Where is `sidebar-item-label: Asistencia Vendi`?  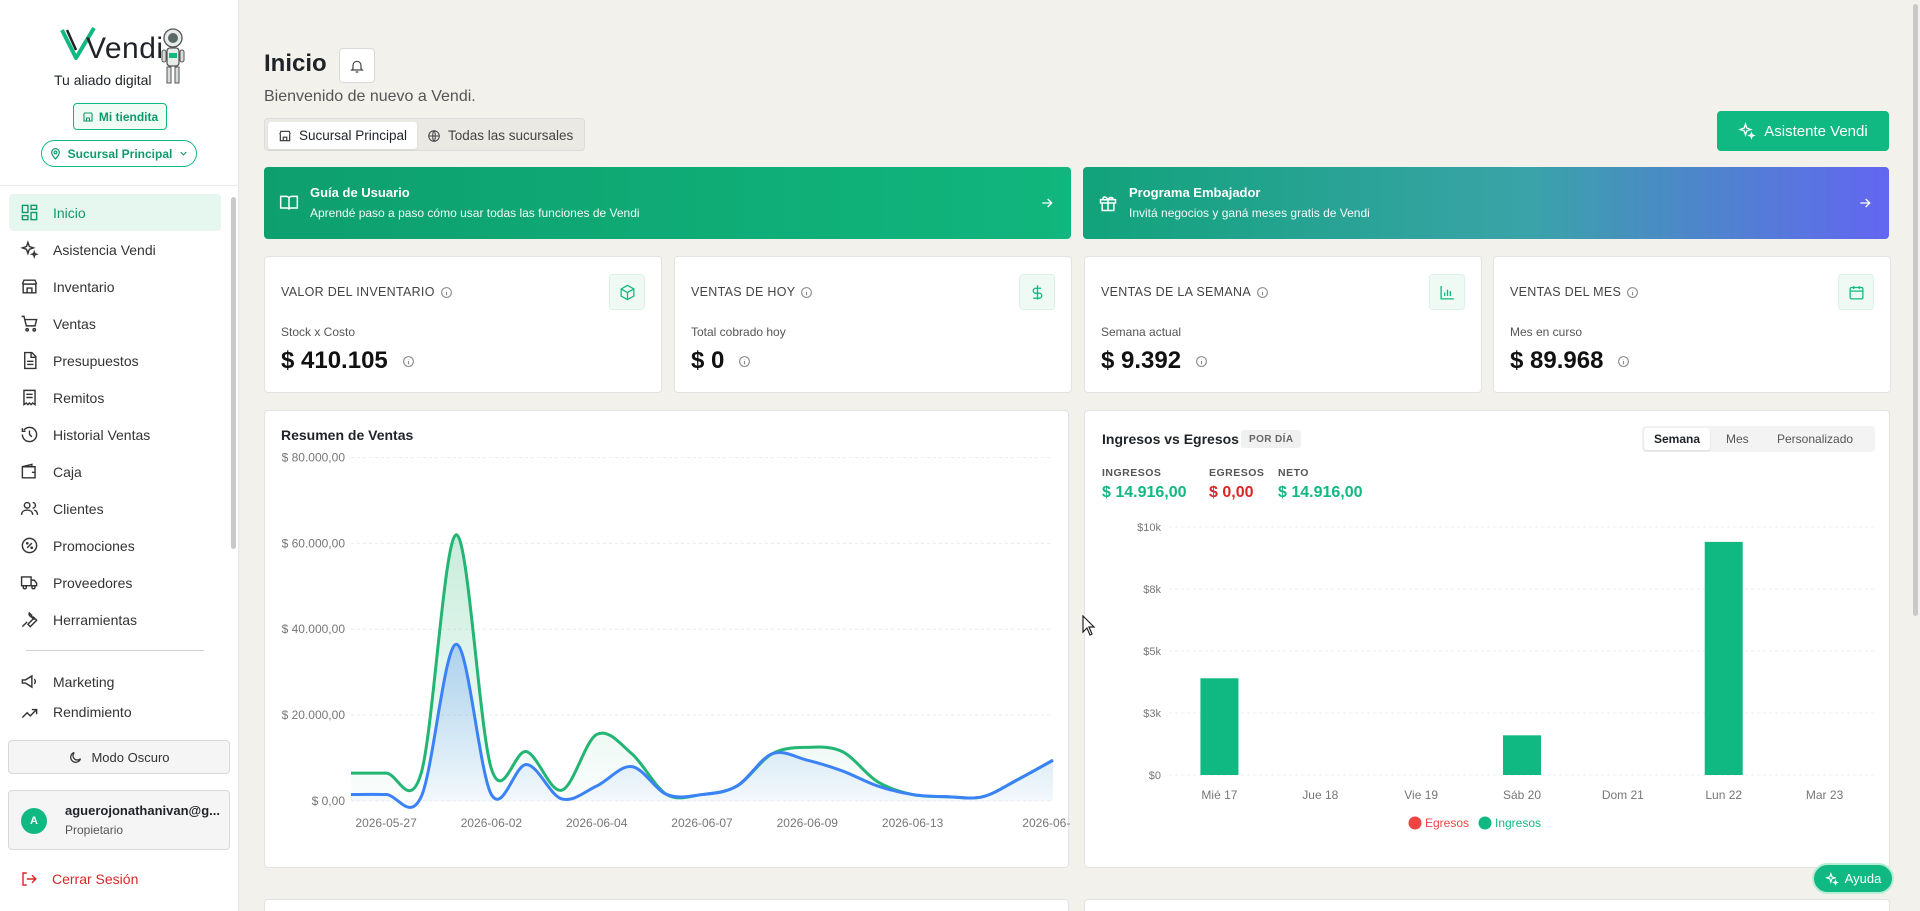 sidebar-item-label: Asistencia Vendi is located at coordinates (104, 249).